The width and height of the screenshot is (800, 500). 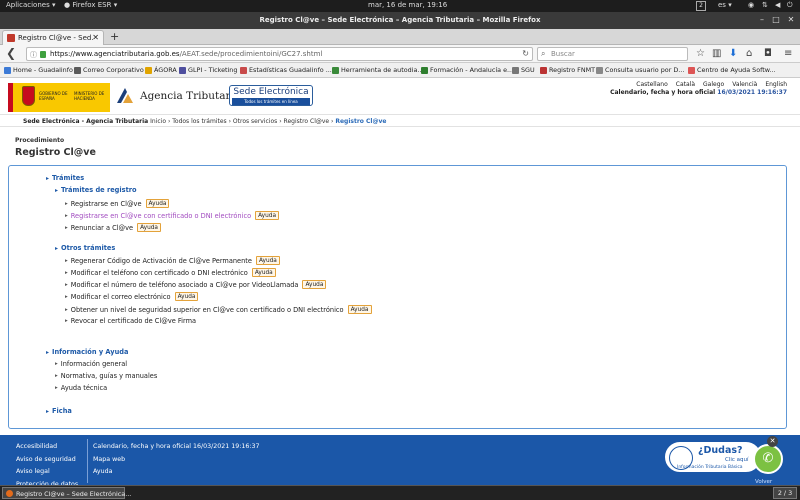 What do you see at coordinates (91, 364) in the screenshot?
I see `link-informacion-general: Información general` at bounding box center [91, 364].